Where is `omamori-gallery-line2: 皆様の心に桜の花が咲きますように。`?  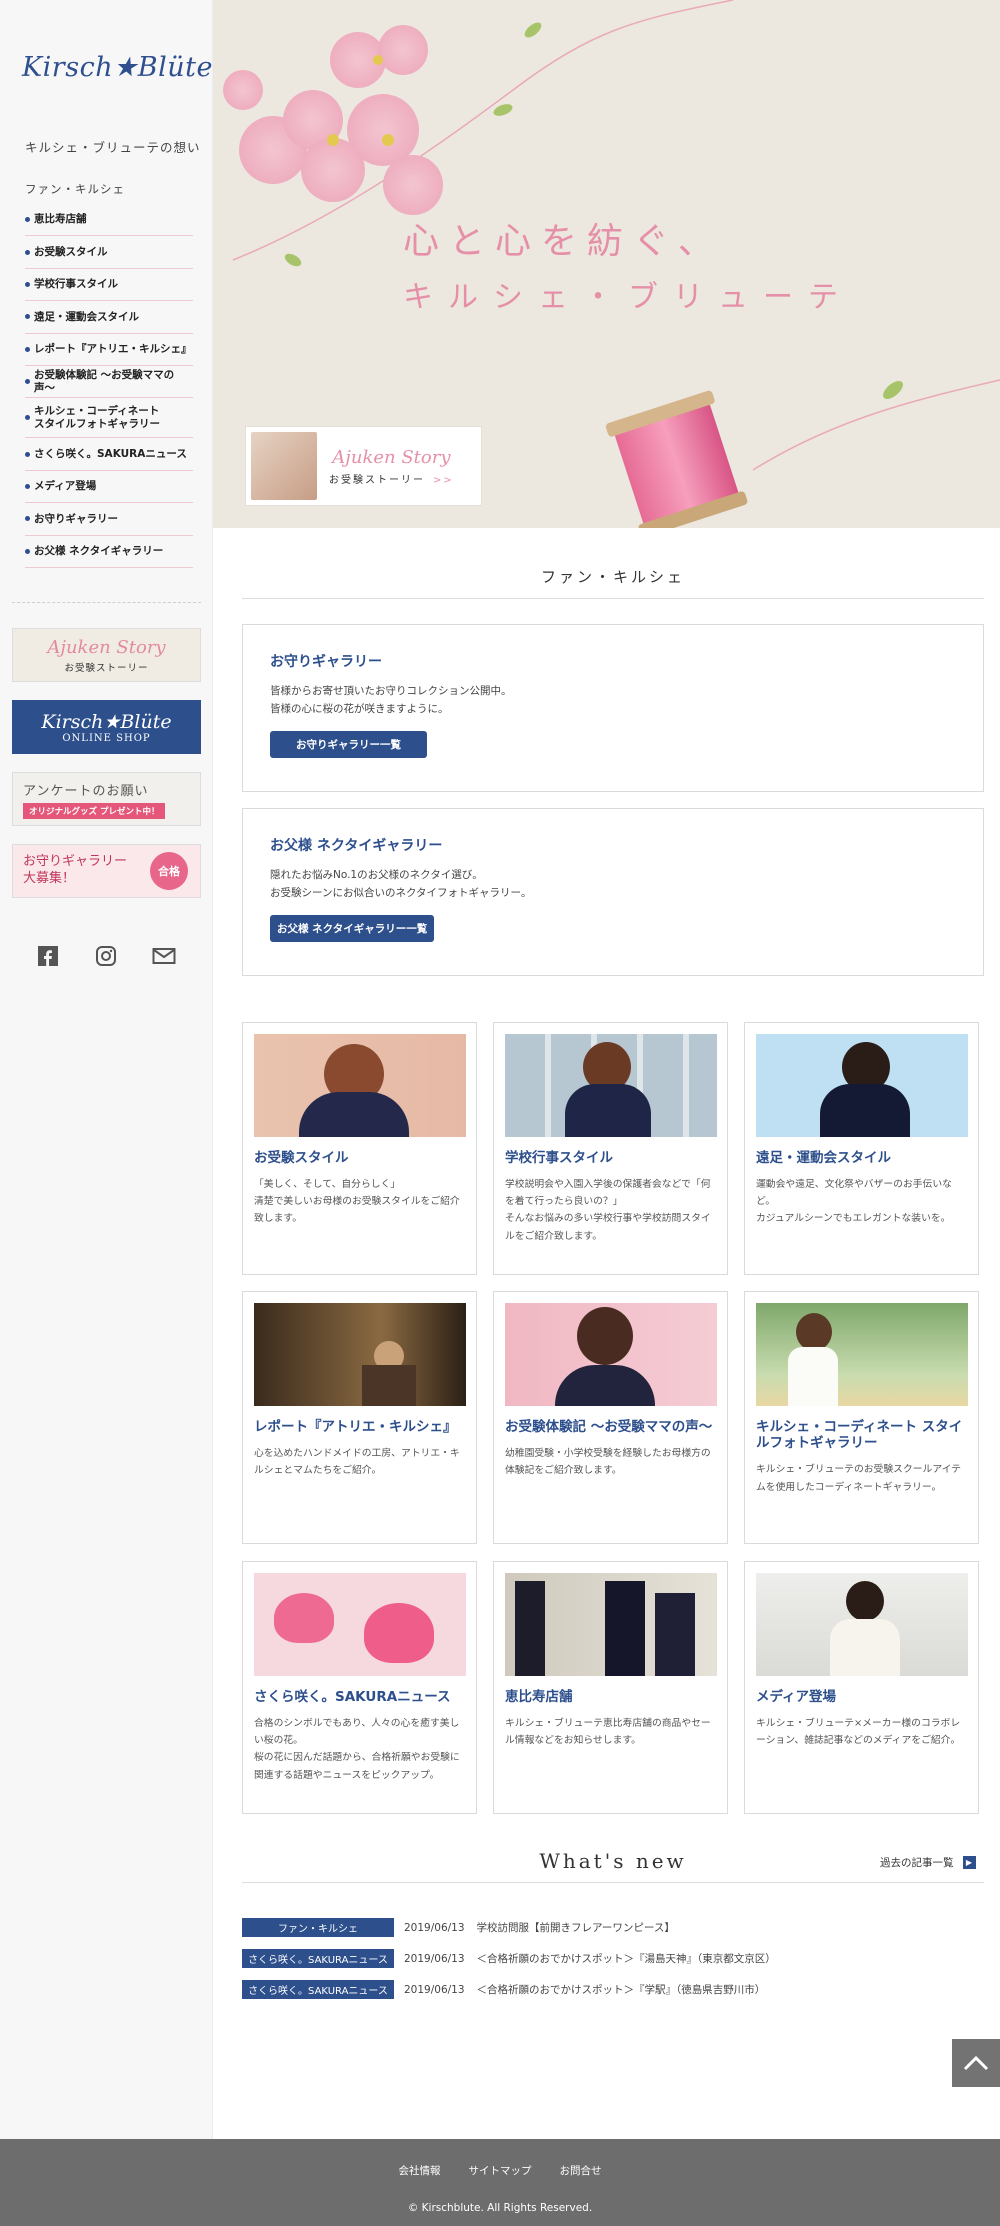
omamori-gallery-line2: 皆様の心に桜の花が咲きますように。 is located at coordinates (359, 708).